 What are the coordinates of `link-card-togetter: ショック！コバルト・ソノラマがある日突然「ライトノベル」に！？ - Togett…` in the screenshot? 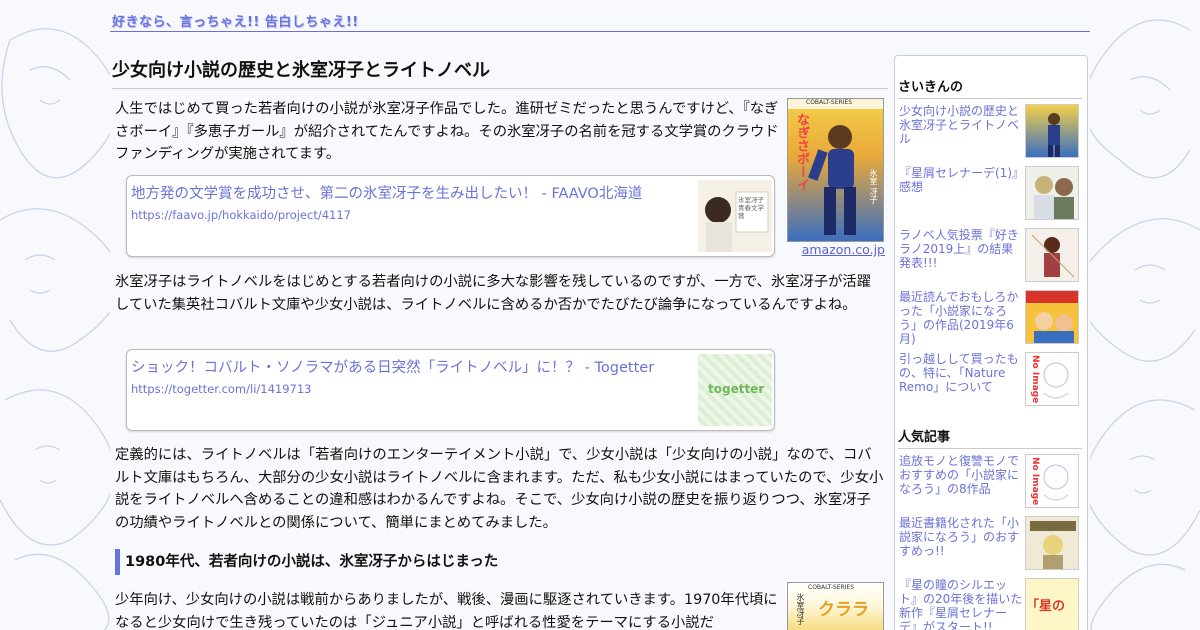 It's located at (450, 390).